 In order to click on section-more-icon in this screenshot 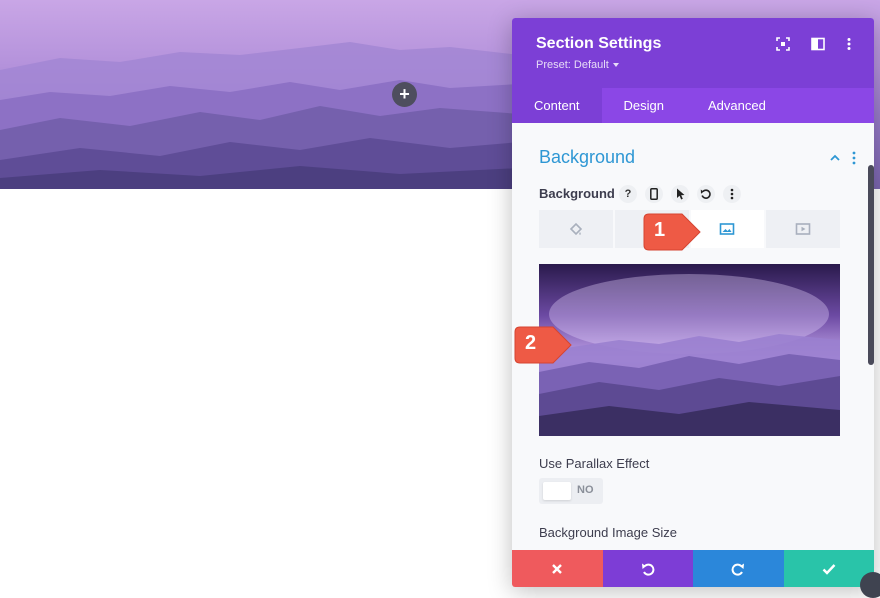, I will do `click(854, 158)`.